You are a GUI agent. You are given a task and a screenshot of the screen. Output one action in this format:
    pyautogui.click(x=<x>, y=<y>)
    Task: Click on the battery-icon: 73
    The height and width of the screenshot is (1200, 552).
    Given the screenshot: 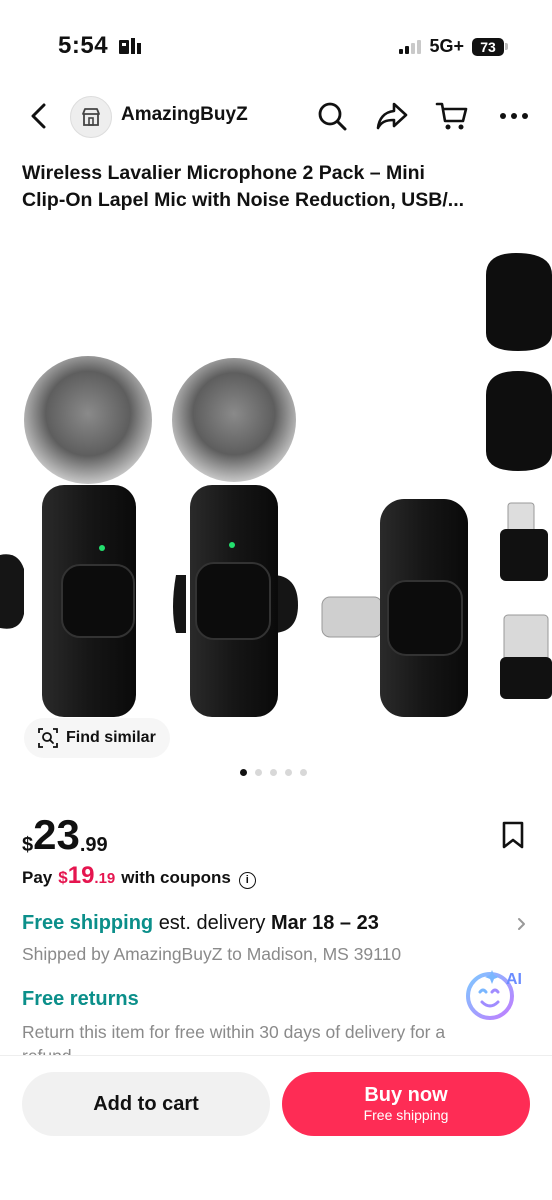 What is the action you would take?
    pyautogui.click(x=490, y=46)
    